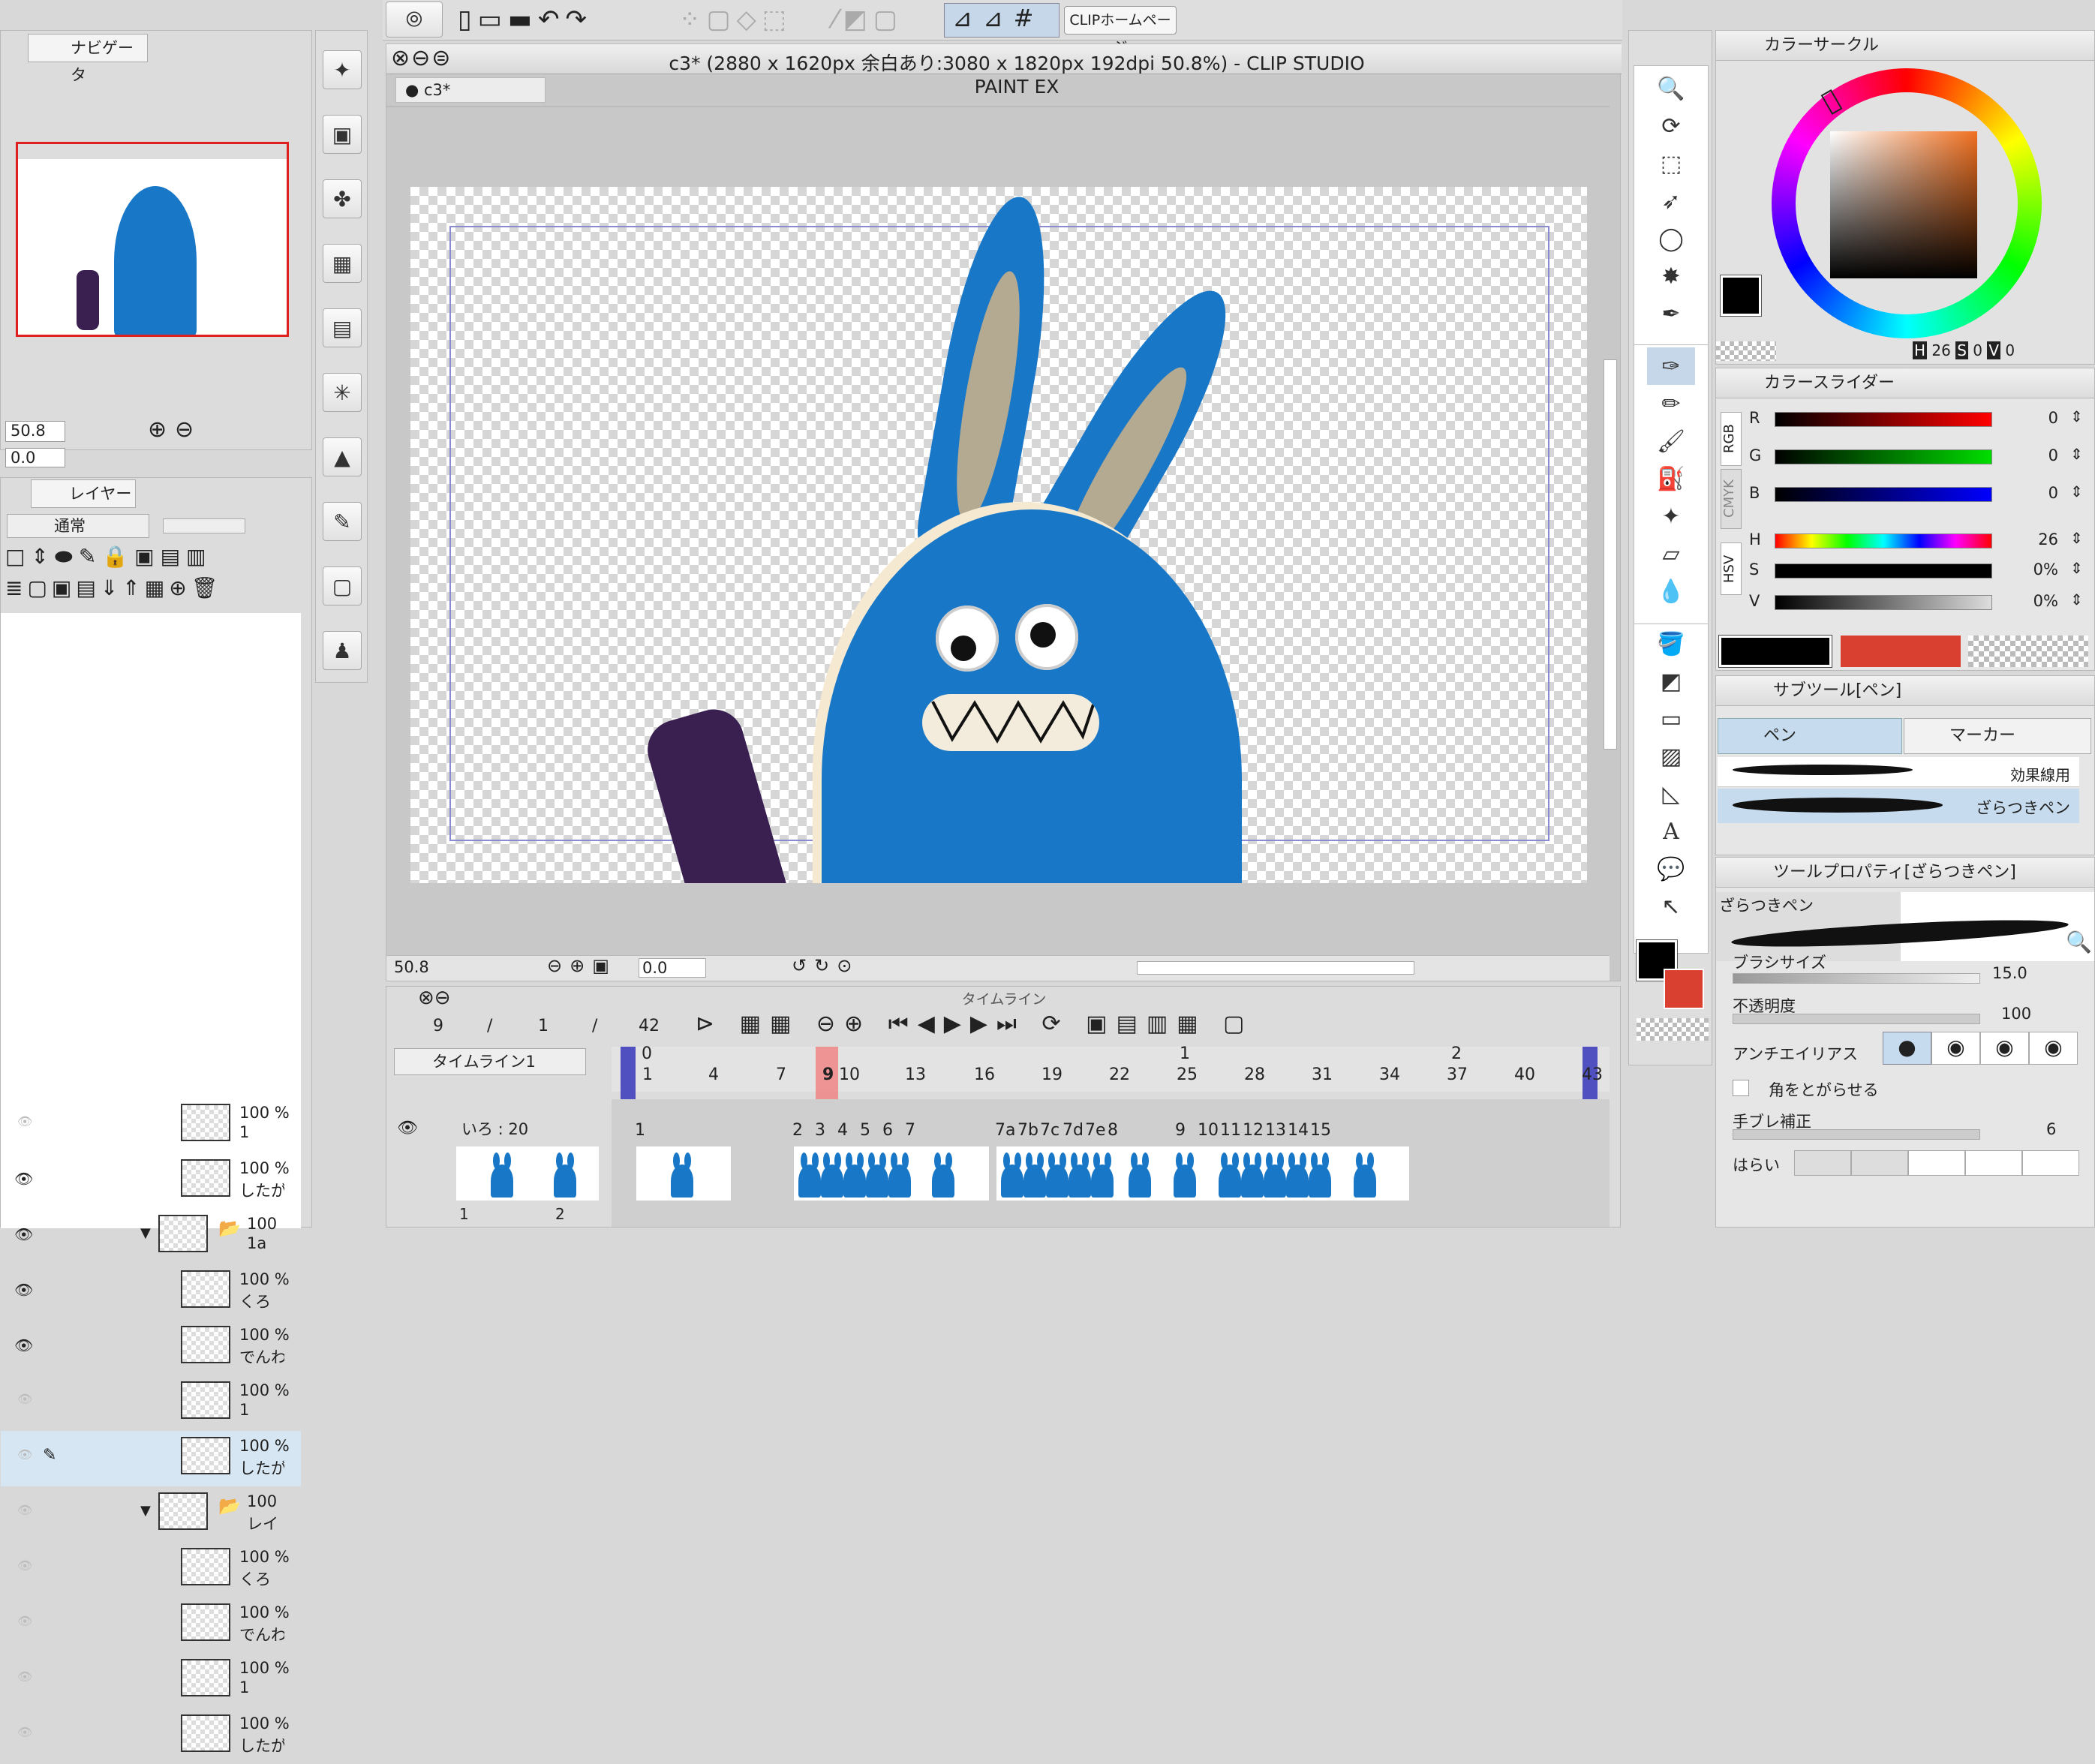  What do you see at coordinates (910, 1130) in the screenshot?
I see `cel-label: 7` at bounding box center [910, 1130].